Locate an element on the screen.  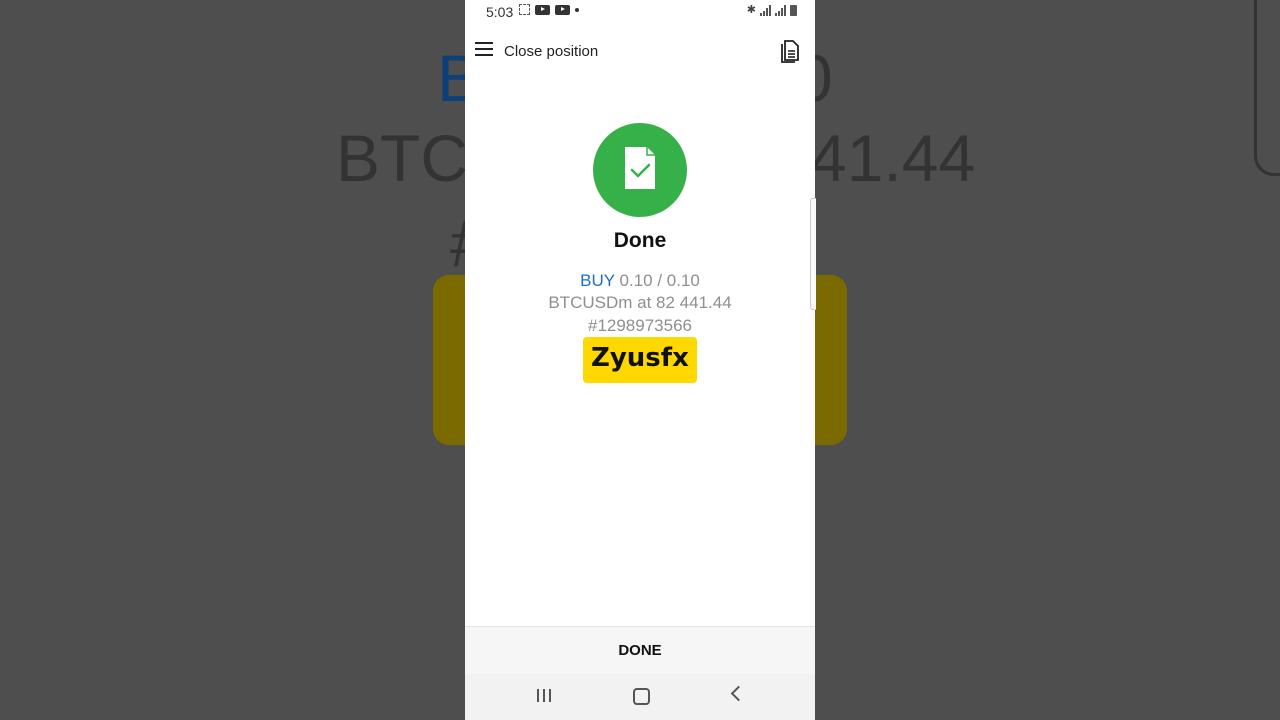
order-summary-volume: BUY 0.10 / 0.10 is located at coordinates (640, 281).